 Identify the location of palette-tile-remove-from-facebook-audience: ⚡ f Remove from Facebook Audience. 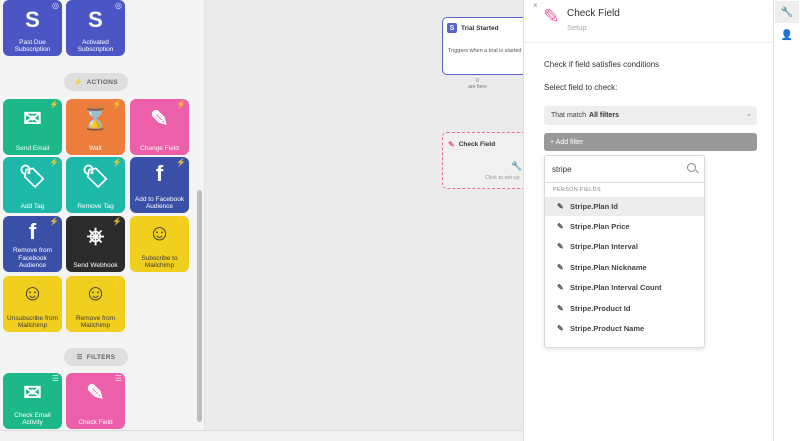
(32, 244).